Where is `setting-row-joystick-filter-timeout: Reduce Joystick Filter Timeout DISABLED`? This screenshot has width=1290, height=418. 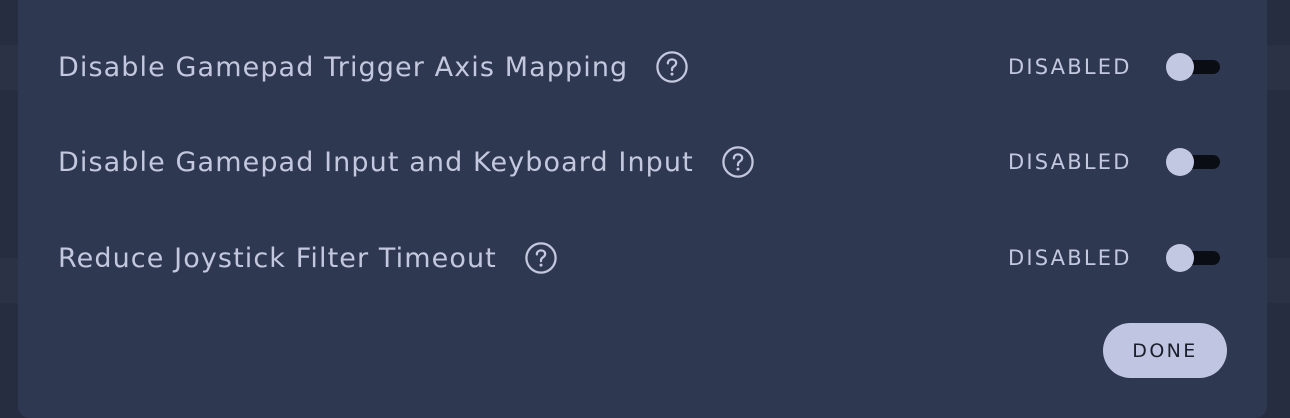
setting-row-joystick-filter-timeout: Reduce Joystick Filter Timeout DISABLED is located at coordinates (642, 258).